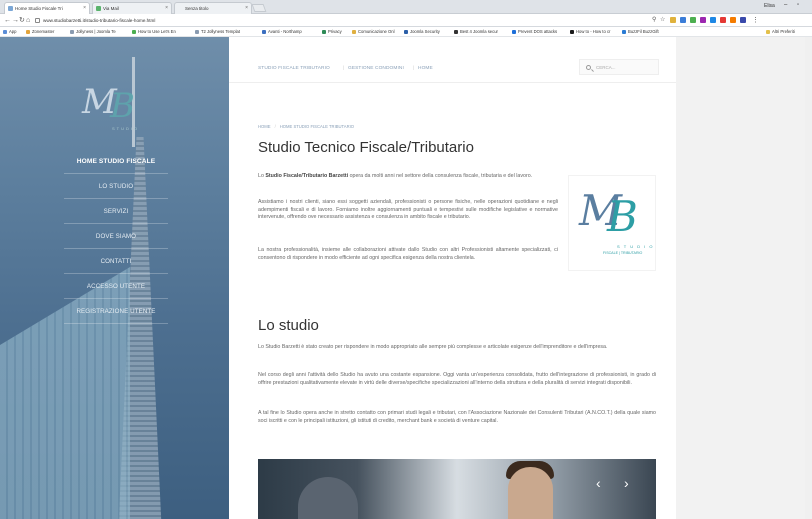  Describe the element at coordinates (769, 6) in the screenshot. I see `browser-user: Elisa` at that location.